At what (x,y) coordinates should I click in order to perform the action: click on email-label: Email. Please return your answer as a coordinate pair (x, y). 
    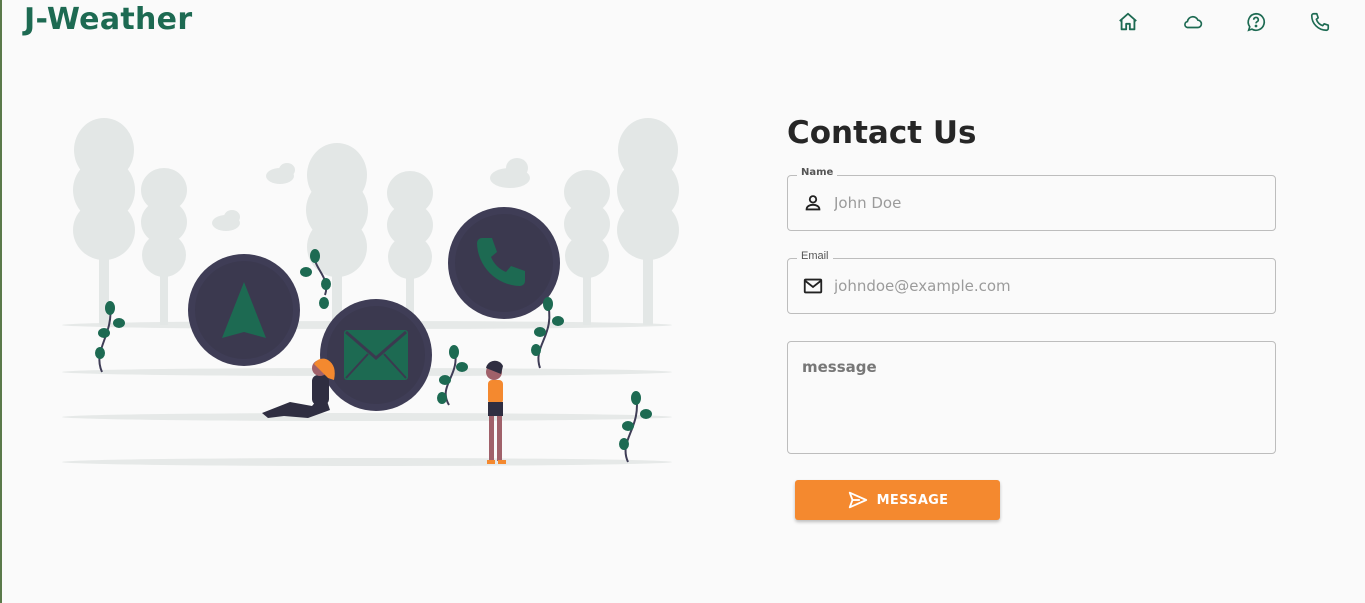
    Looking at the image, I should click on (815, 256).